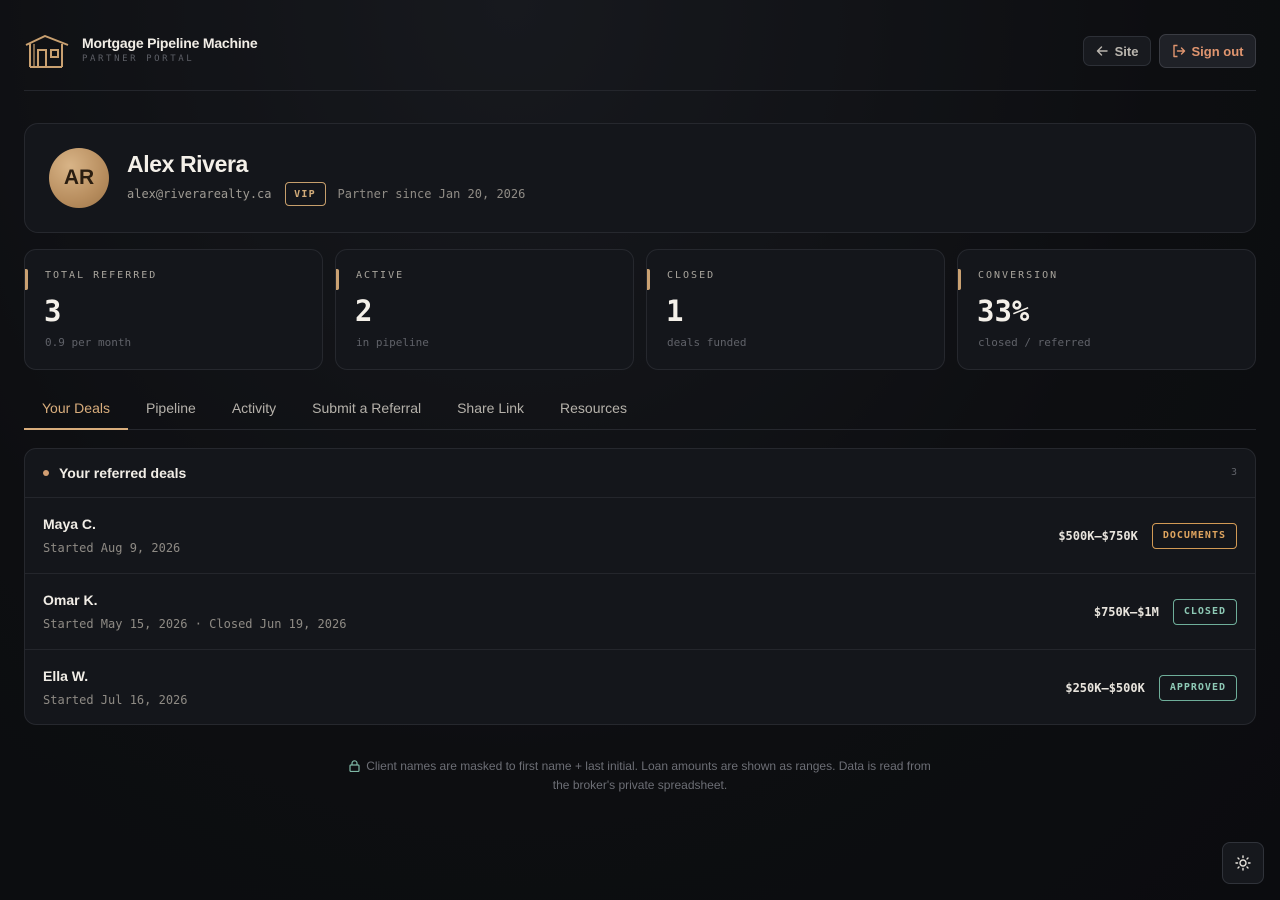 The width and height of the screenshot is (1280, 900). I want to click on stat-value: 1, so click(675, 311).